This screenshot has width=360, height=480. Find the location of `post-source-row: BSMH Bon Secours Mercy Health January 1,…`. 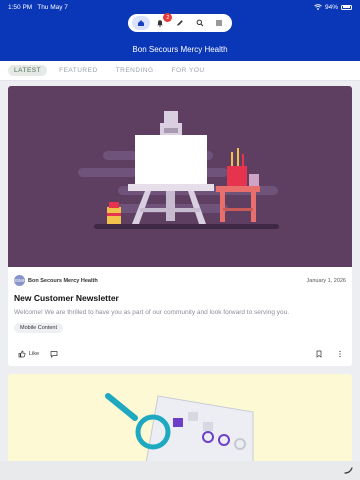

post-source-row: BSMH Bon Secours Mercy Health January 1,… is located at coordinates (179, 280).